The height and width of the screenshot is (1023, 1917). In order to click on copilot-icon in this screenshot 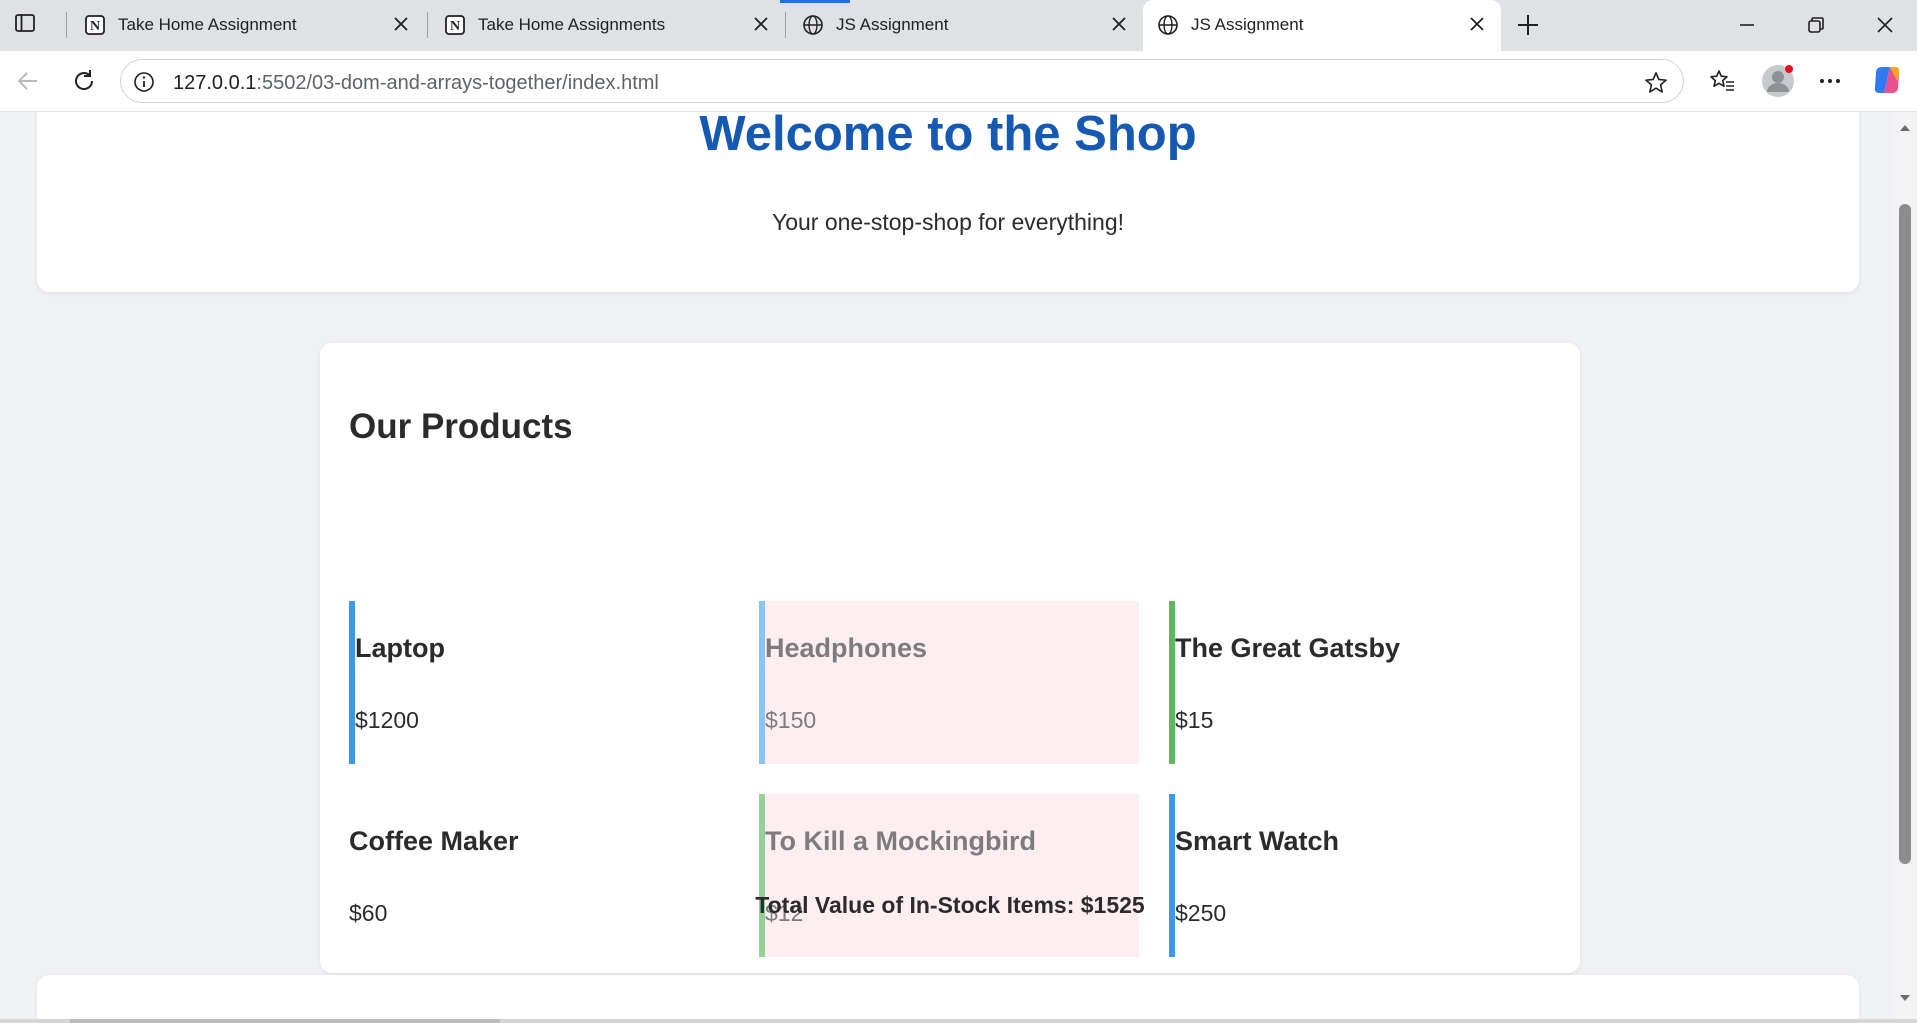, I will do `click(1887, 80)`.